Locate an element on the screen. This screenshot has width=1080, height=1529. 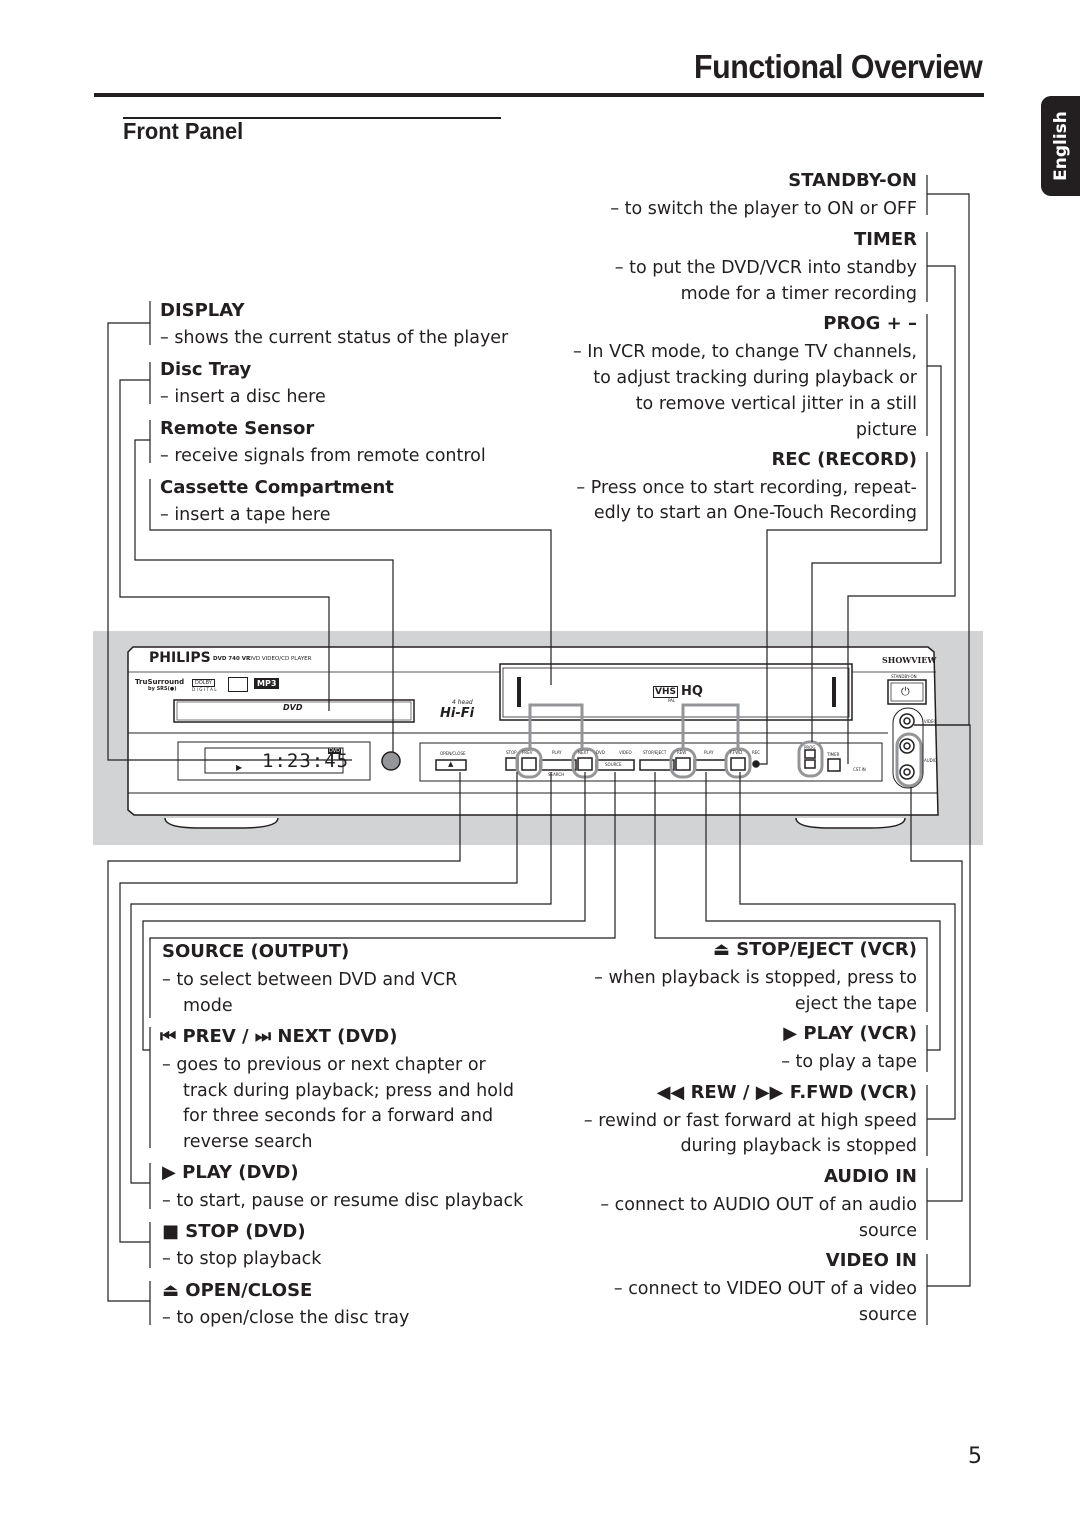
callout-prog-desc-4: picture is located at coordinates (886, 430).